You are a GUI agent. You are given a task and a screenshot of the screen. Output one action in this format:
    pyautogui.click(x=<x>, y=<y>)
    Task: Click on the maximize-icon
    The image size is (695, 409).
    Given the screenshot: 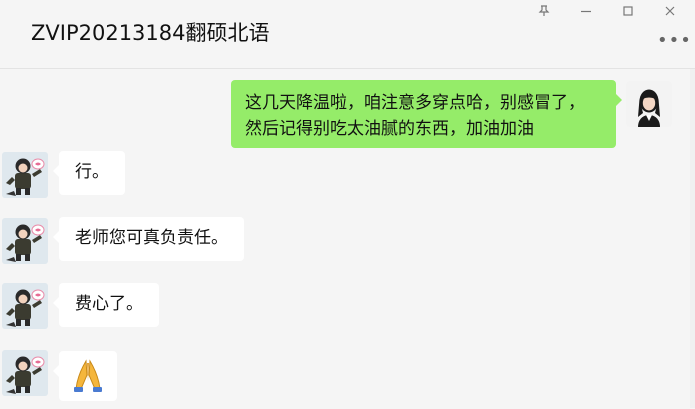 What is the action you would take?
    pyautogui.click(x=628, y=11)
    